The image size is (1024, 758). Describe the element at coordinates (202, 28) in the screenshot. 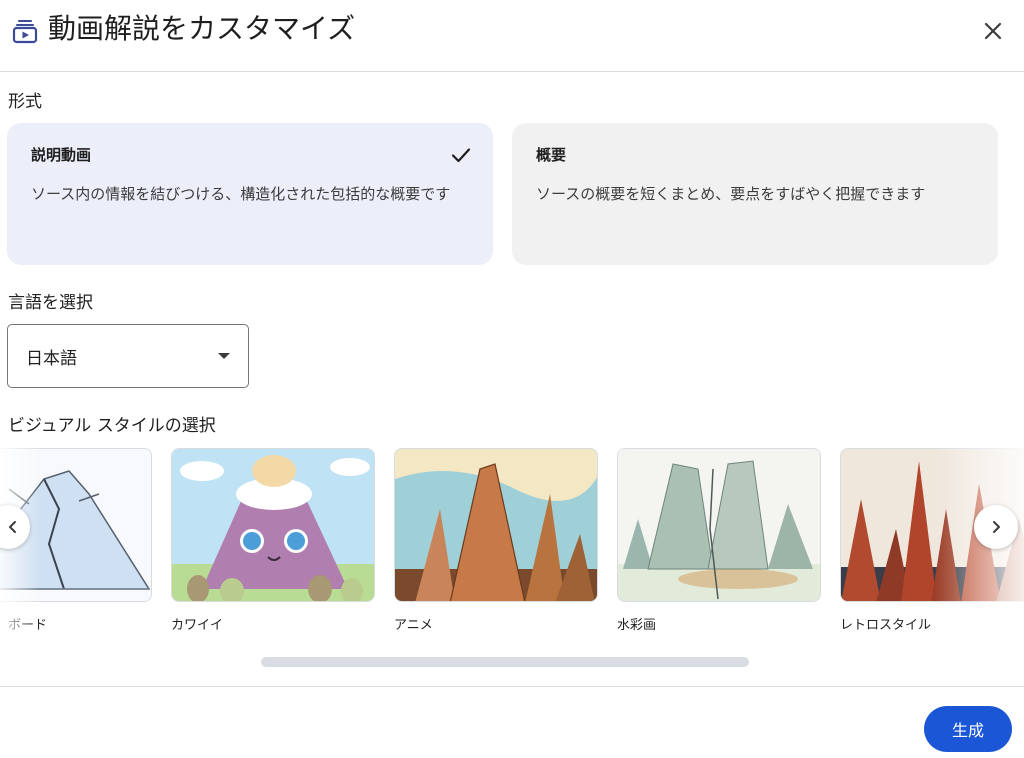

I see `dialog-title: 動画解説をカスタマイズ` at that location.